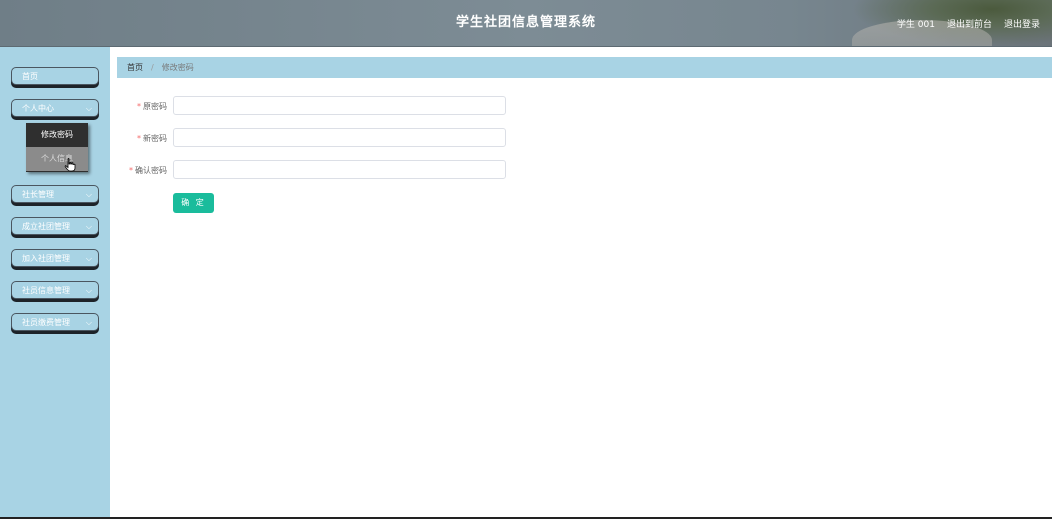  Describe the element at coordinates (55, 76) in the screenshot. I see `sidebar-item-home: 首页` at that location.